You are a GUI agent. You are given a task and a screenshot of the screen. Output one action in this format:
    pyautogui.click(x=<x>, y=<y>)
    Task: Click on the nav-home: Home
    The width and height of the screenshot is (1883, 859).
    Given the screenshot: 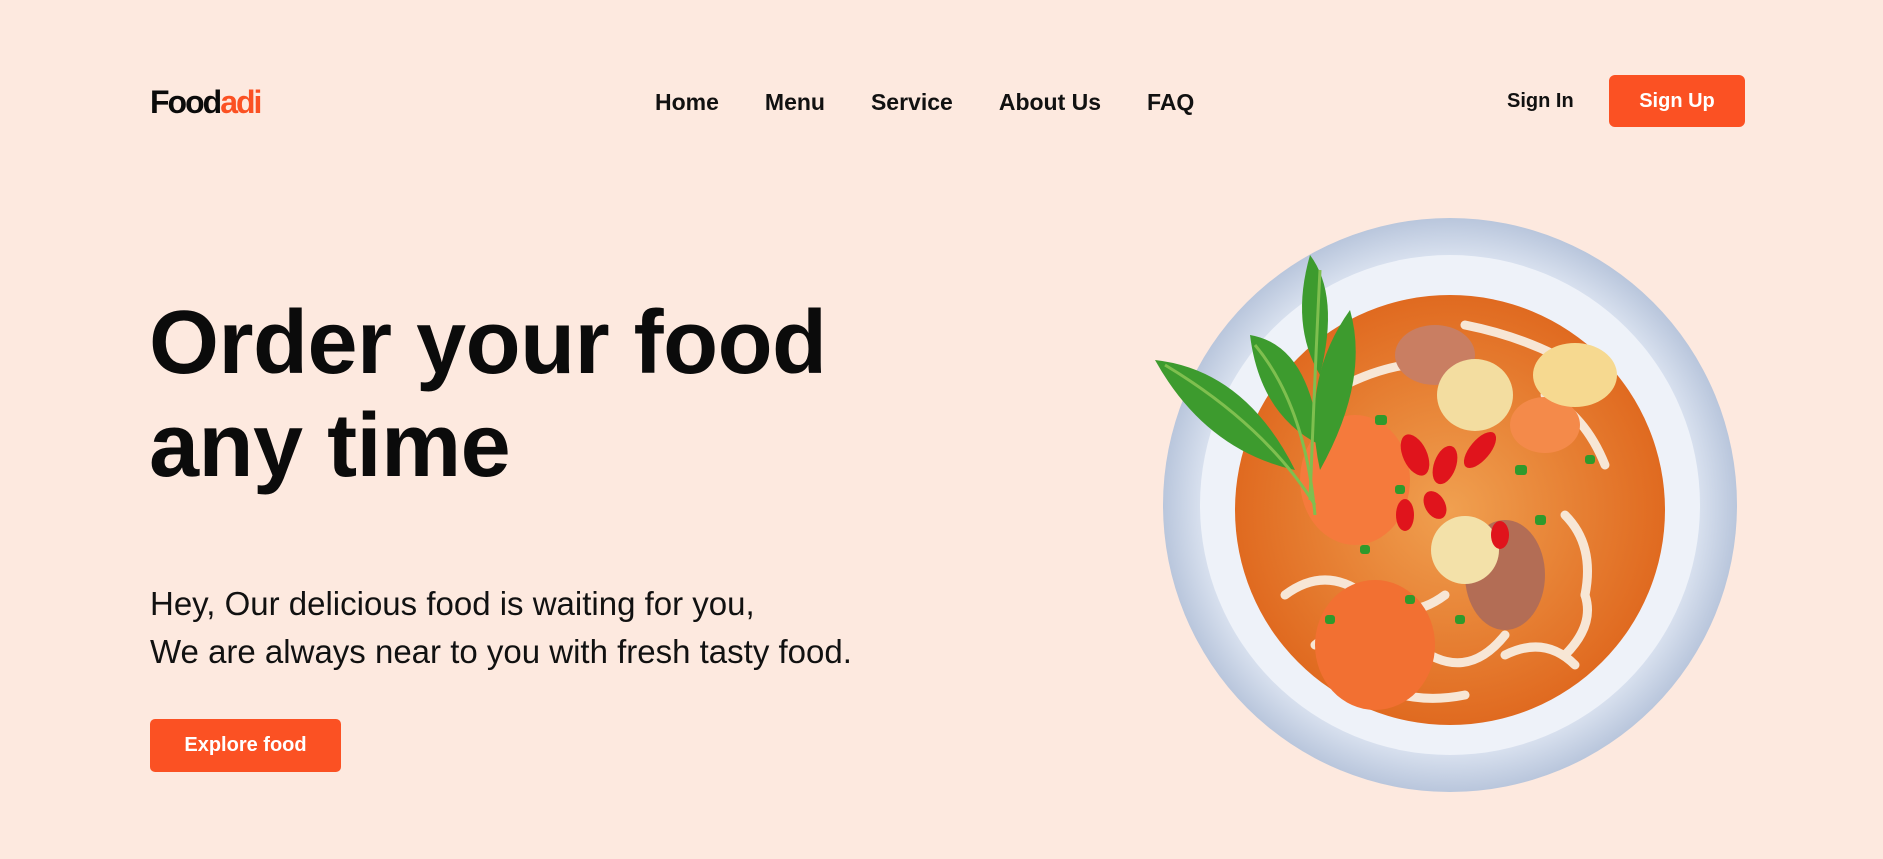 What is the action you would take?
    pyautogui.click(x=687, y=102)
    